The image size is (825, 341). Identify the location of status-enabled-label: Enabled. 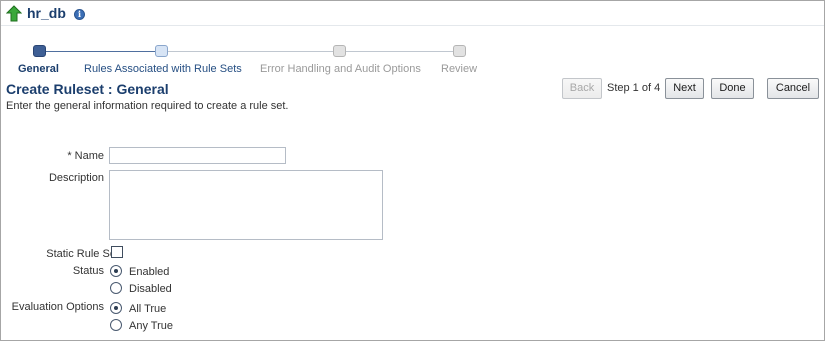
(149, 272).